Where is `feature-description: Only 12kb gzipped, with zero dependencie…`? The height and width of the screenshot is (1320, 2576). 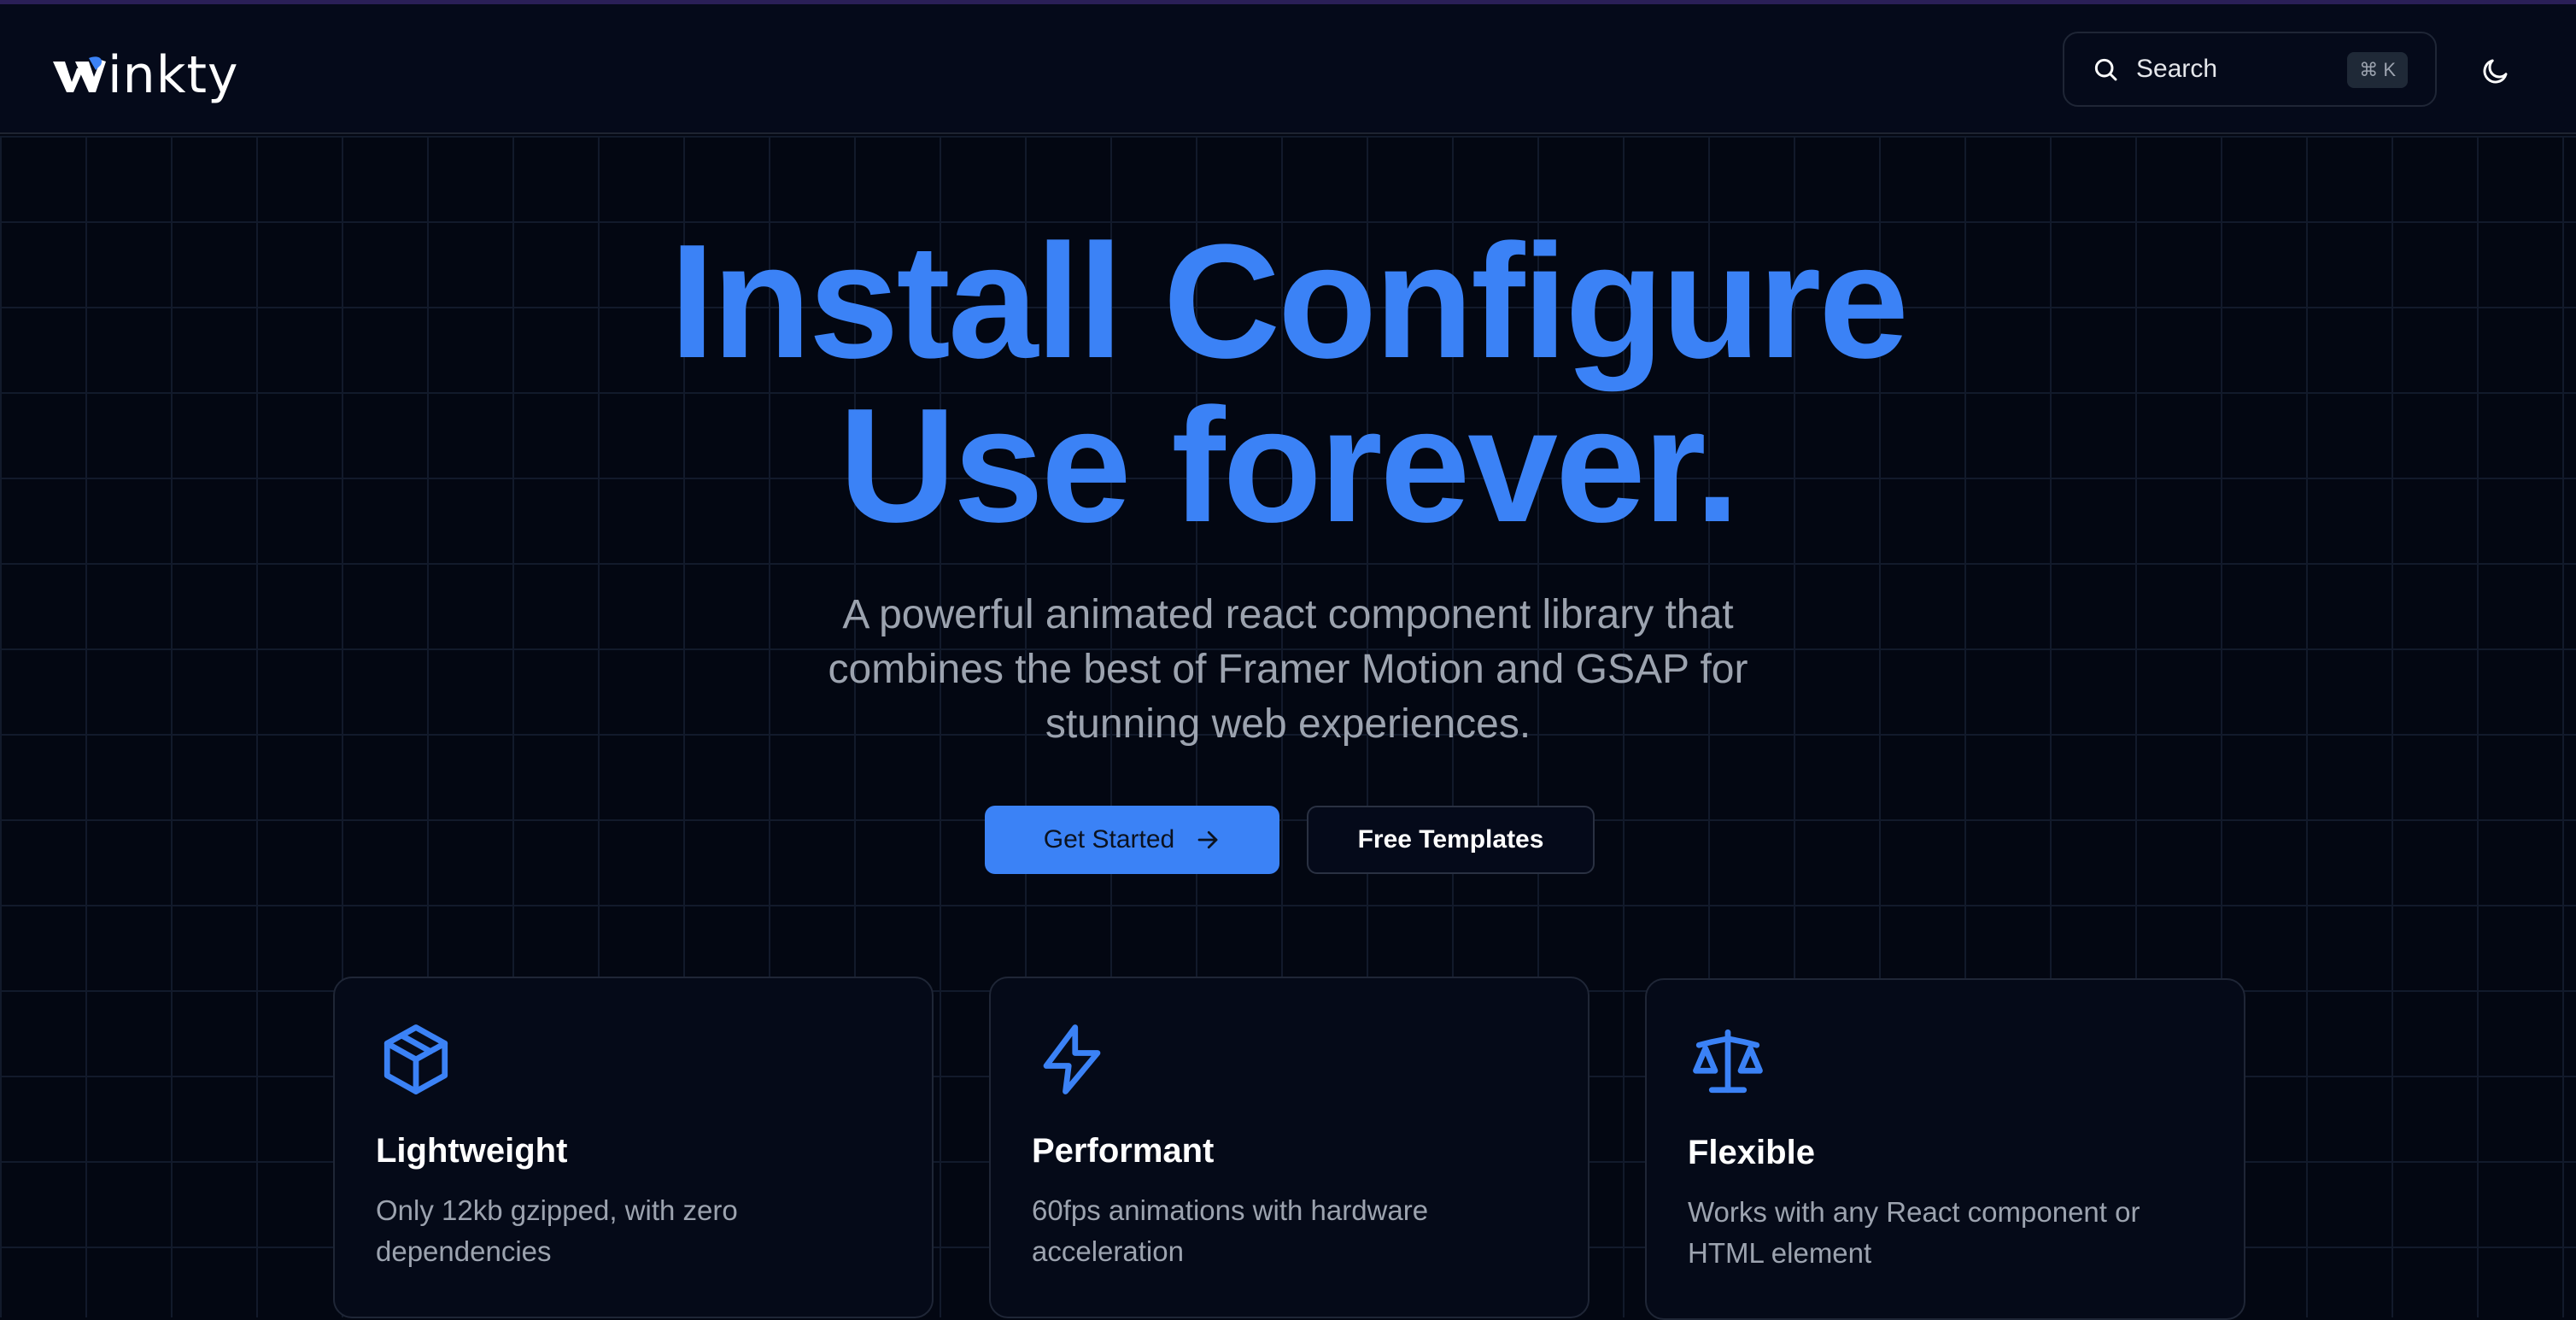
feature-description: Only 12kb gzipped, with zero dependencie… is located at coordinates (557, 1230).